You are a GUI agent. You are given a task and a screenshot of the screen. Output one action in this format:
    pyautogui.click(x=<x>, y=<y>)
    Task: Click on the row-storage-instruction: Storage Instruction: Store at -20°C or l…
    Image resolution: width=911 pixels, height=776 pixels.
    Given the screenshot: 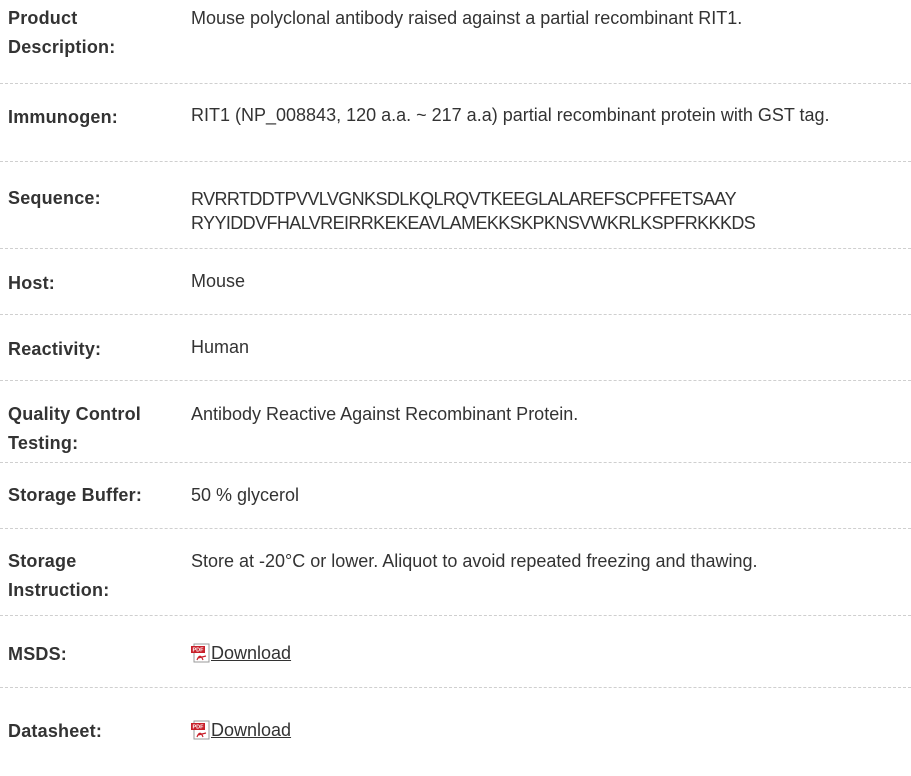 What is the action you would take?
    pyautogui.click(x=455, y=572)
    